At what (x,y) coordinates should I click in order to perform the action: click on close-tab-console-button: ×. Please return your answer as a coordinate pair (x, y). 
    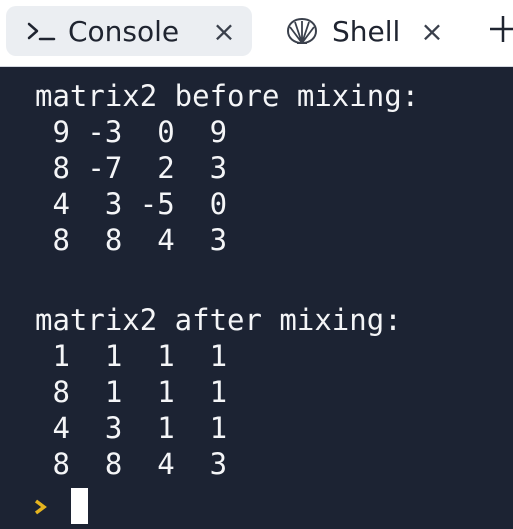
    Looking at the image, I should click on (224, 31).